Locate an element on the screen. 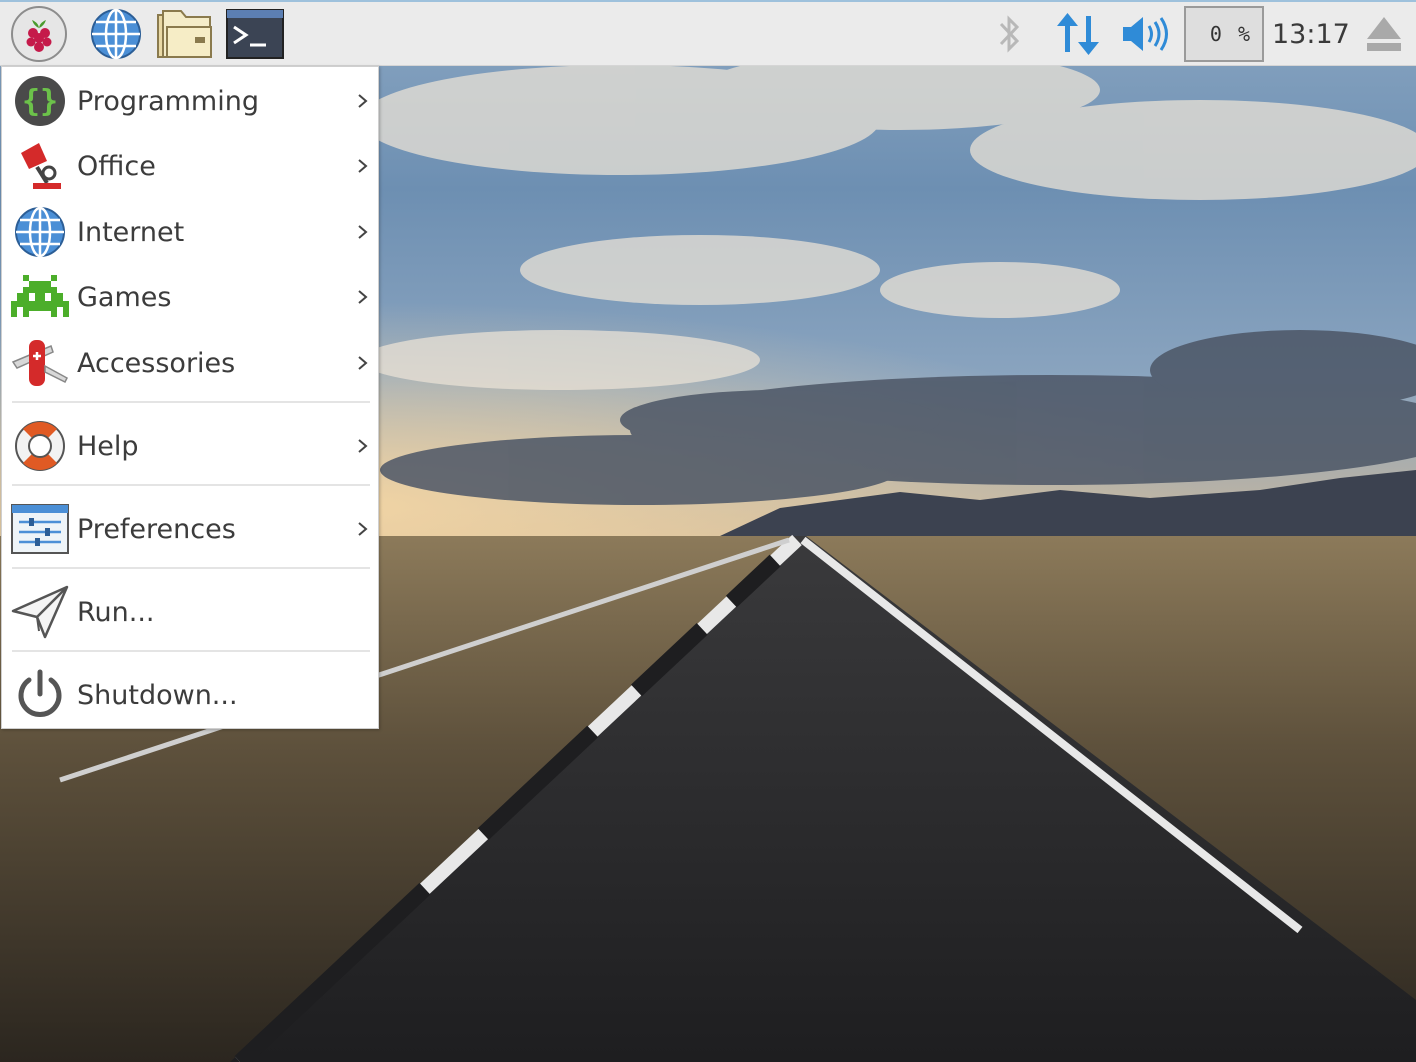 This screenshot has width=1416, height=1062. top-panel: 0 % 13:17 is located at coordinates (708, 33).